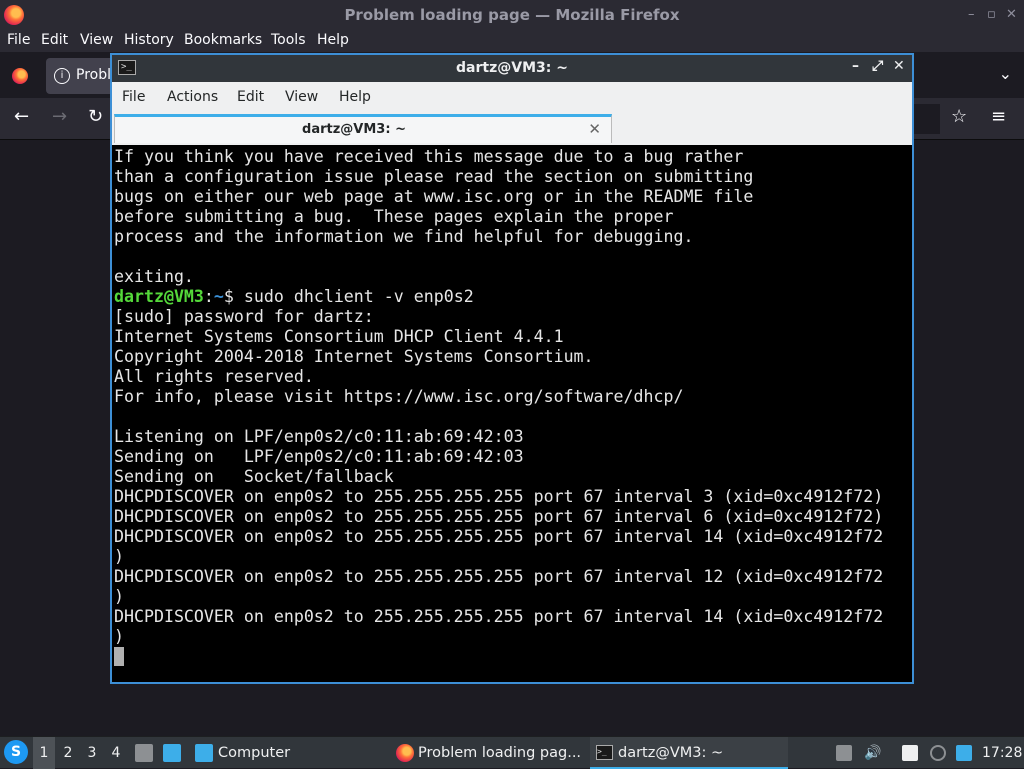 This screenshot has height=769, width=1024. Describe the element at coordinates (223, 40) in the screenshot. I see `menu-bookmarks: Bookmarks` at that location.